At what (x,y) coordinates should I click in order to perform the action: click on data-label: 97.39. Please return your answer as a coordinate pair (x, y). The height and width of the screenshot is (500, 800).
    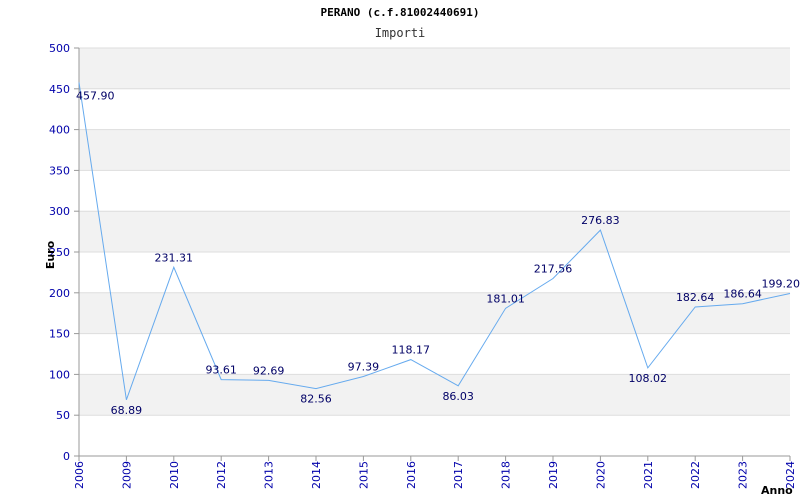
    Looking at the image, I should click on (364, 367).